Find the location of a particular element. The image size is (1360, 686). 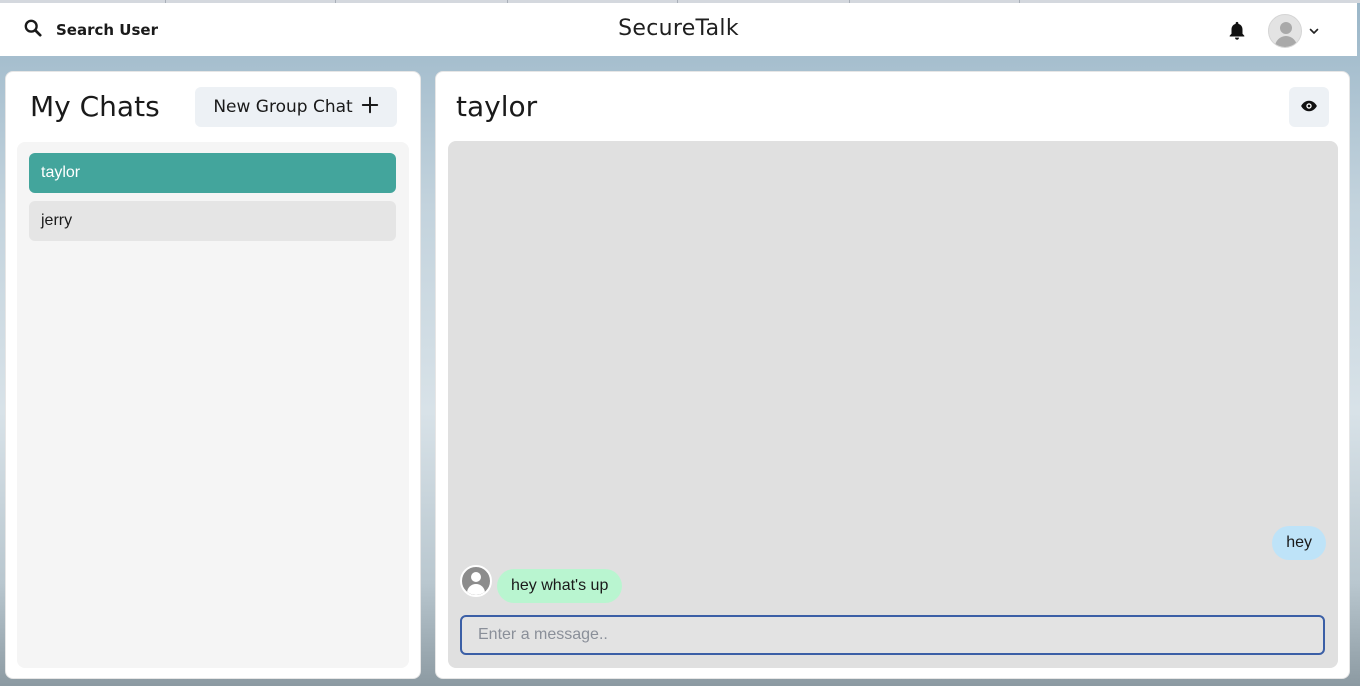

chevron-down-icon is located at coordinates (1314, 31).